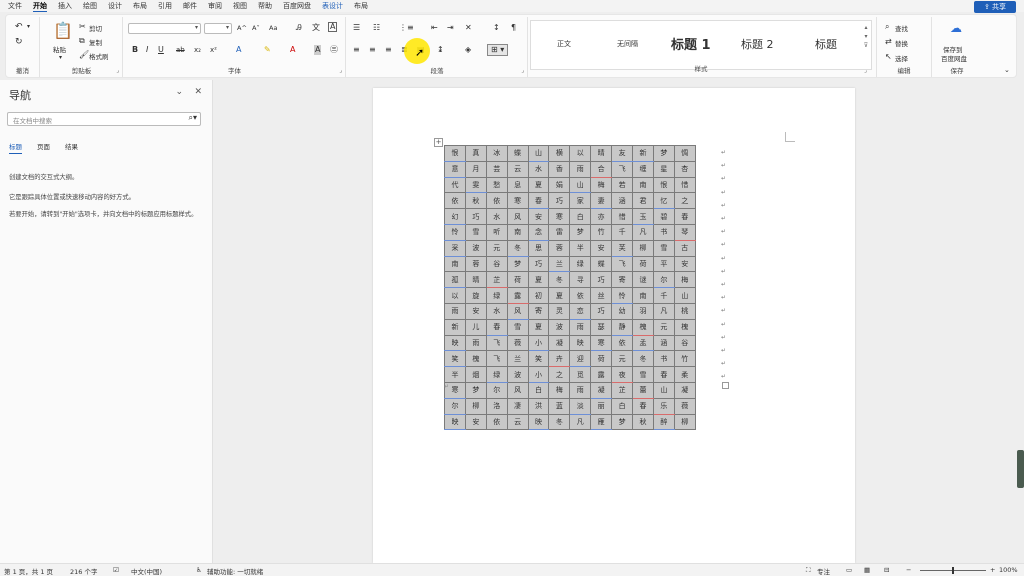 This screenshot has height=576, width=1024. Describe the element at coordinates (663, 169) in the screenshot. I see `table-cell: 星` at that location.